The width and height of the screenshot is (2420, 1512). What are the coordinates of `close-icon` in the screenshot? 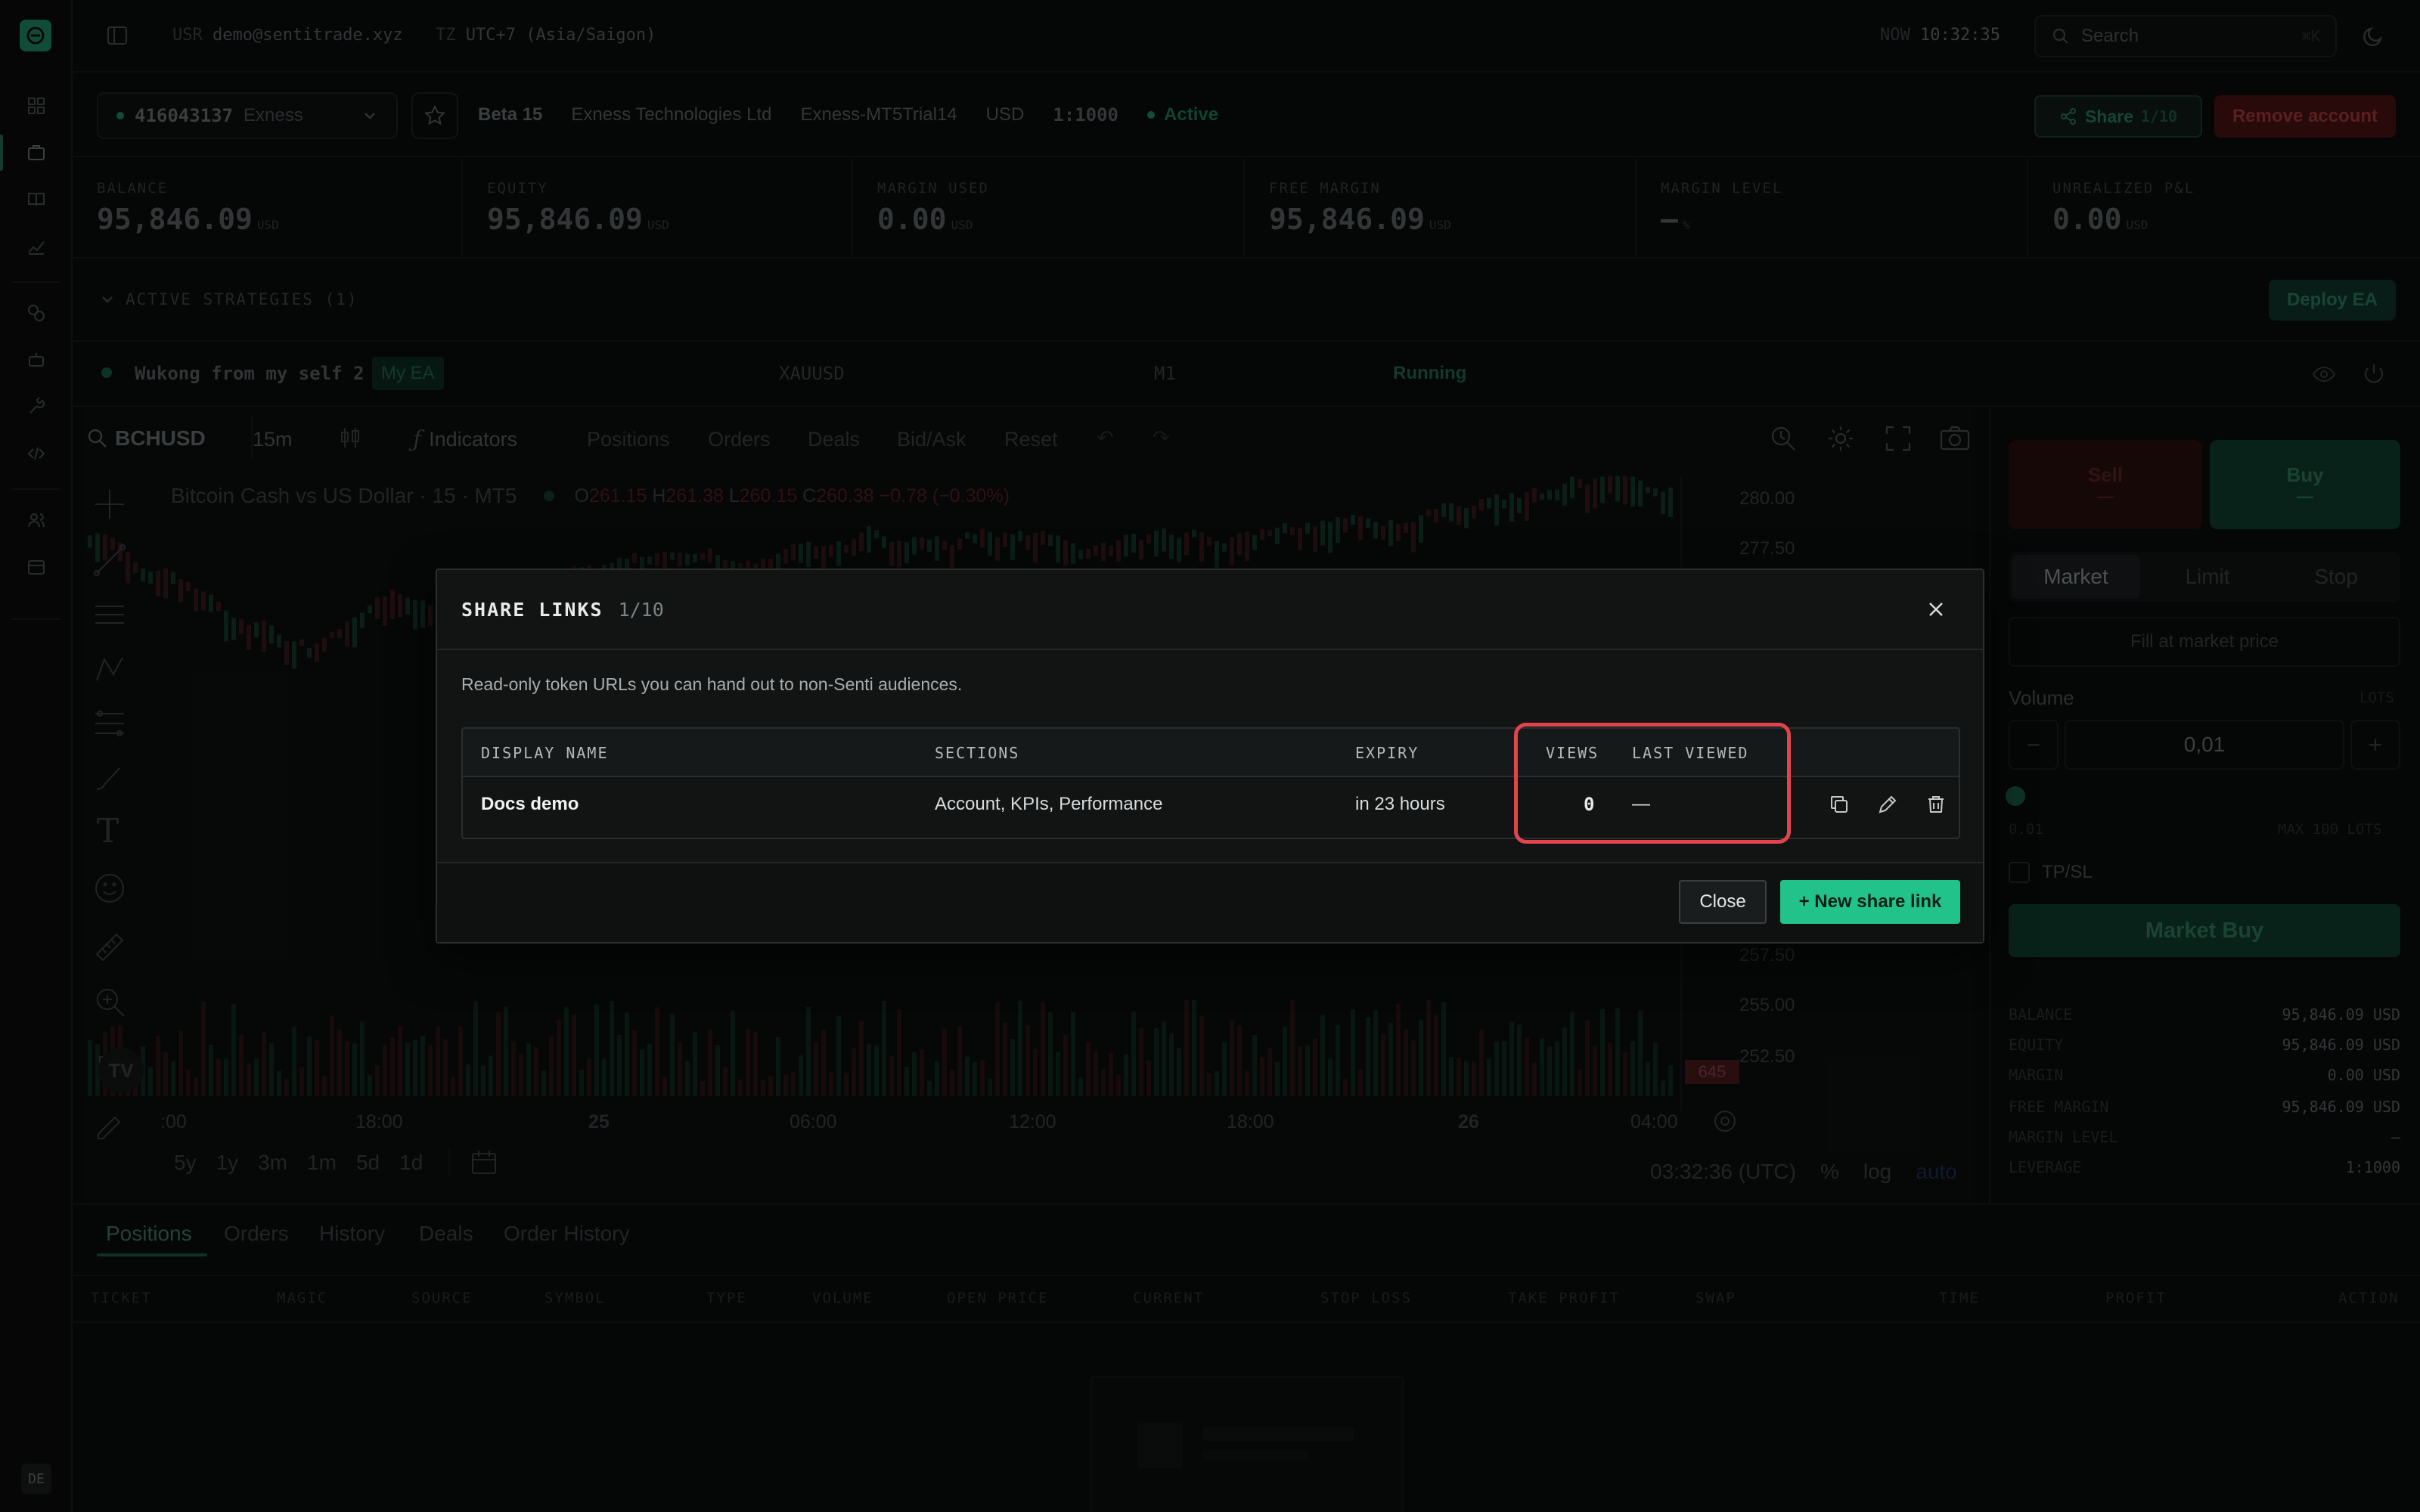 It's located at (1936, 609).